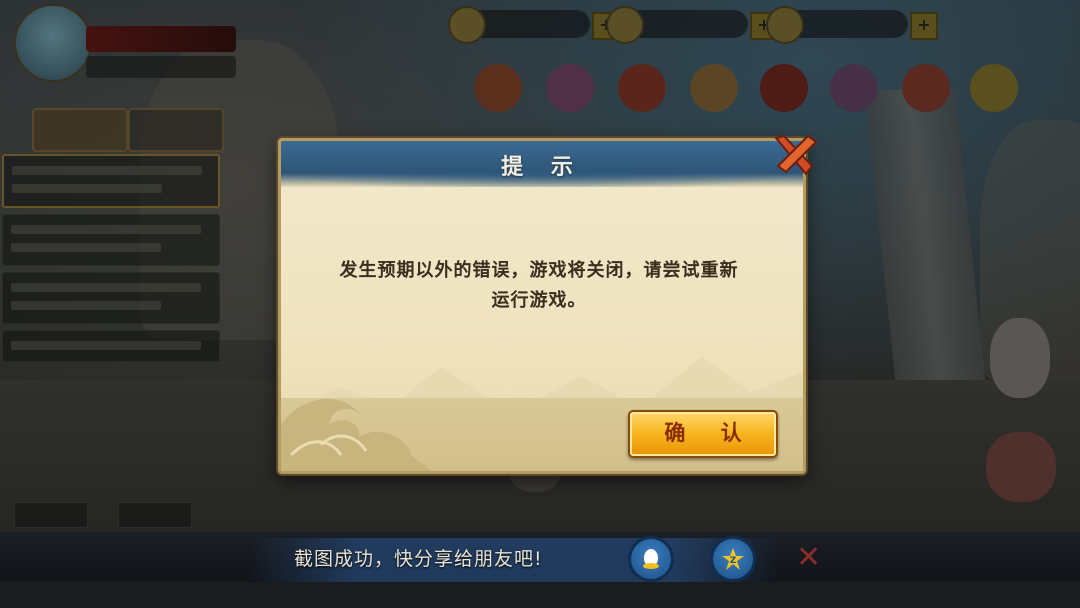  What do you see at coordinates (418, 559) in the screenshot?
I see `share-prompt-text: 截图成功，快分享给朋友吧!` at bounding box center [418, 559].